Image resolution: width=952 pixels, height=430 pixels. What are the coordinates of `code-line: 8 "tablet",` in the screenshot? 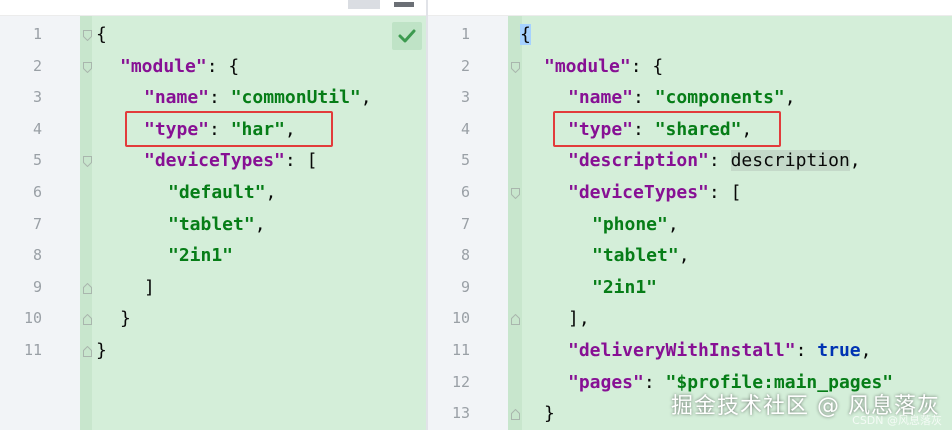 It's located at (690, 256).